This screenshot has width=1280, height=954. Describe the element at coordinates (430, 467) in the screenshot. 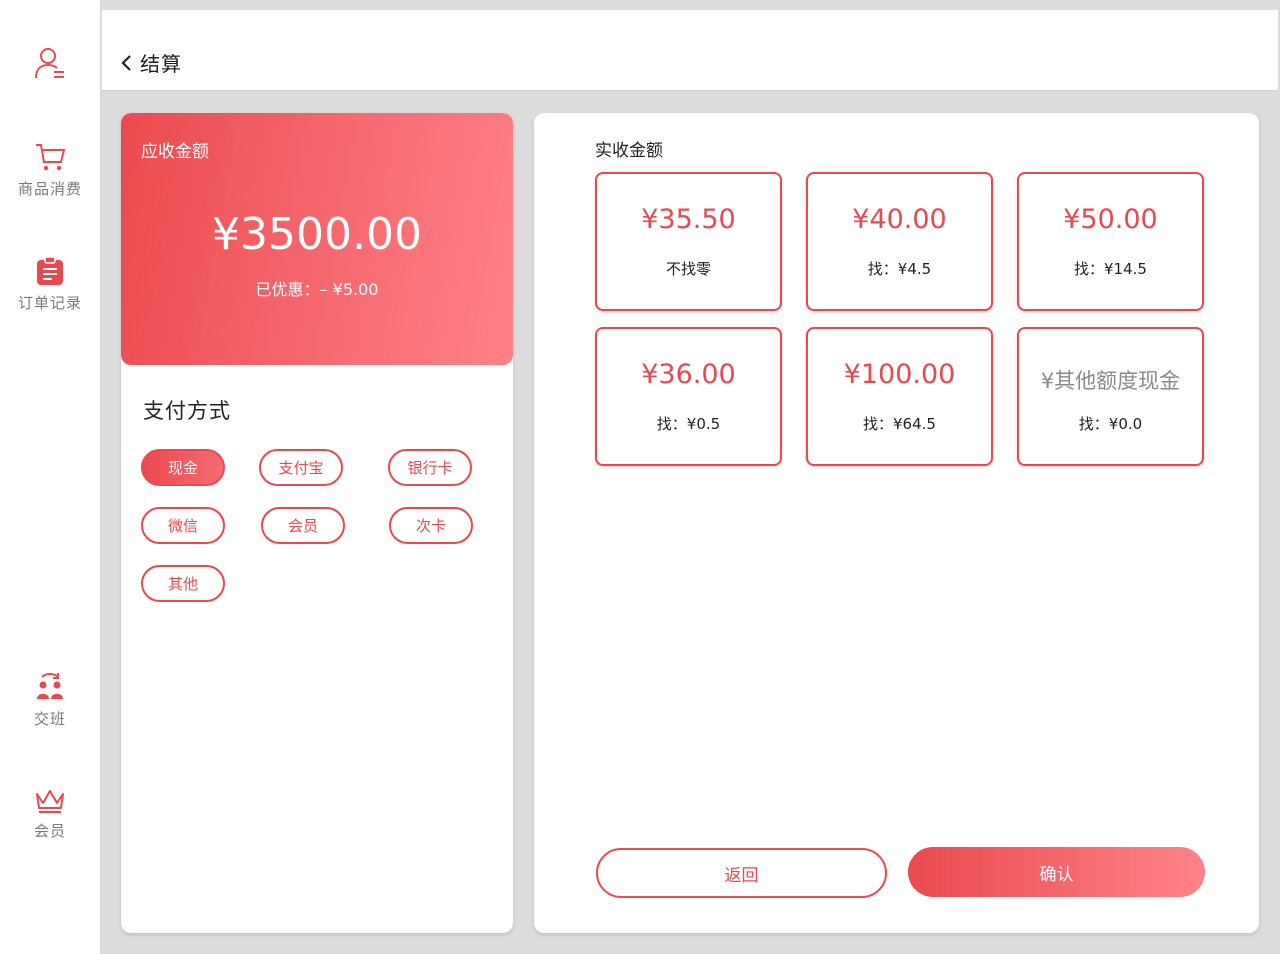

I see `pay-method-bankcard: 银行卡` at that location.